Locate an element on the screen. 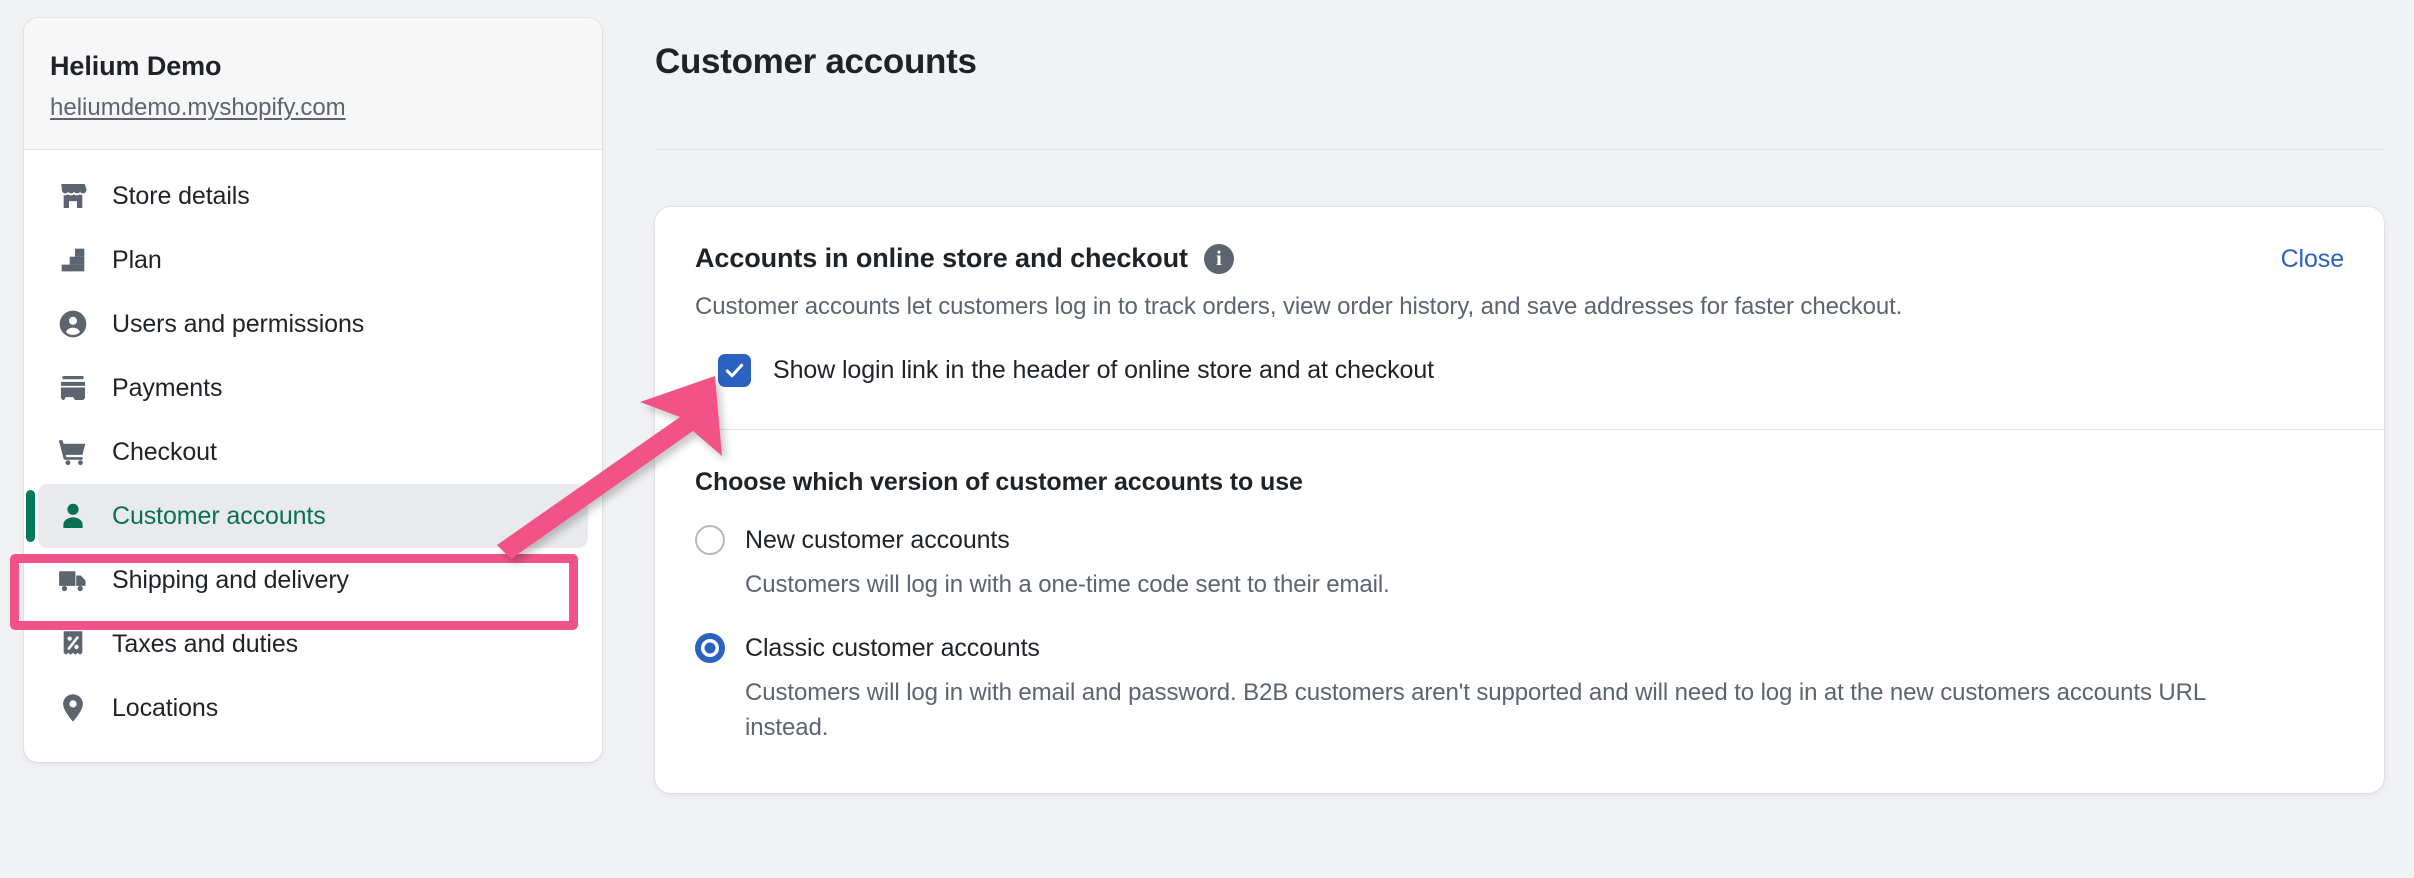 This screenshot has height=878, width=2414. sidebar-item-checkout: Checkout is located at coordinates (313, 452).